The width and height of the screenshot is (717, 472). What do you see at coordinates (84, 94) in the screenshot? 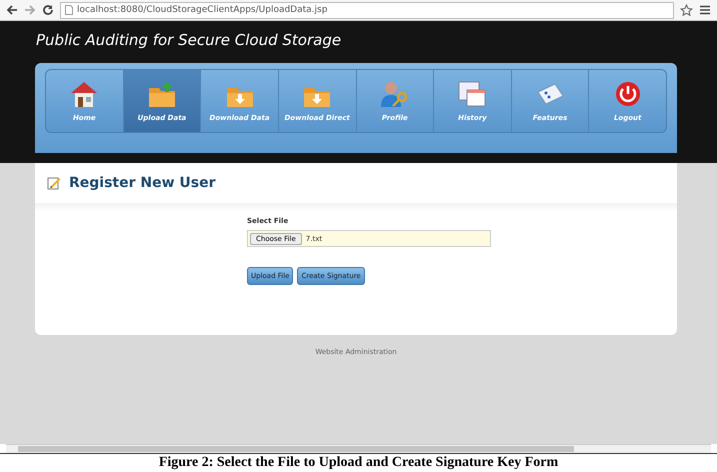
I see `house-icon` at bounding box center [84, 94].